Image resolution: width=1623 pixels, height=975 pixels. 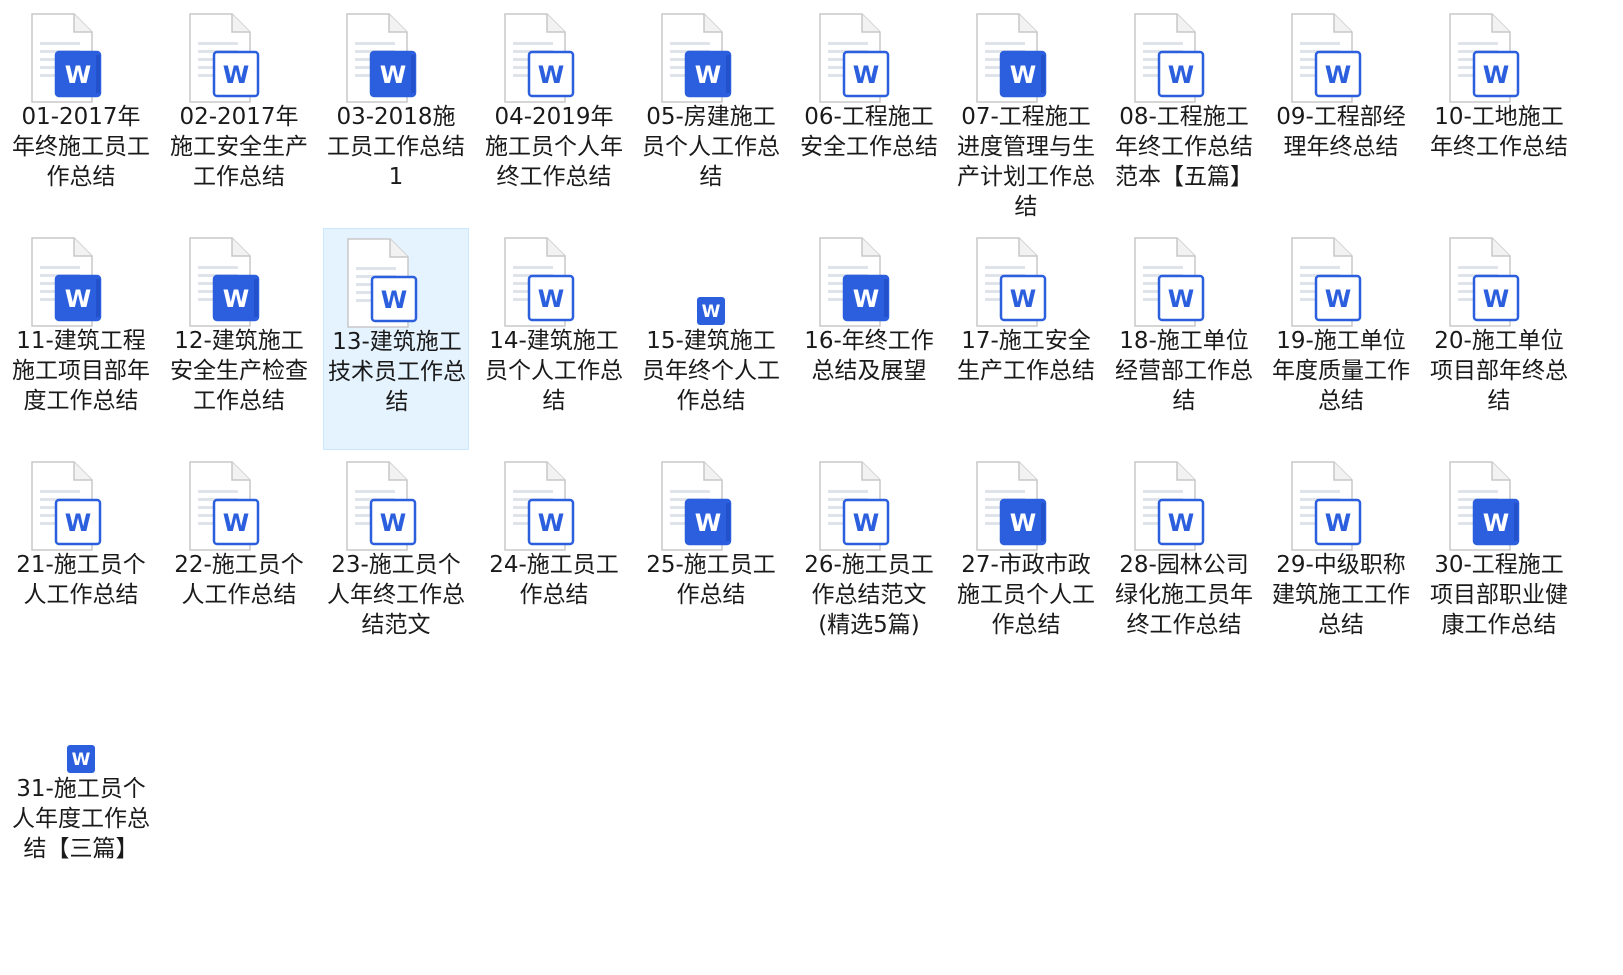 I want to click on file-item: W 16-年终工作总结及展望, so click(x=869, y=339).